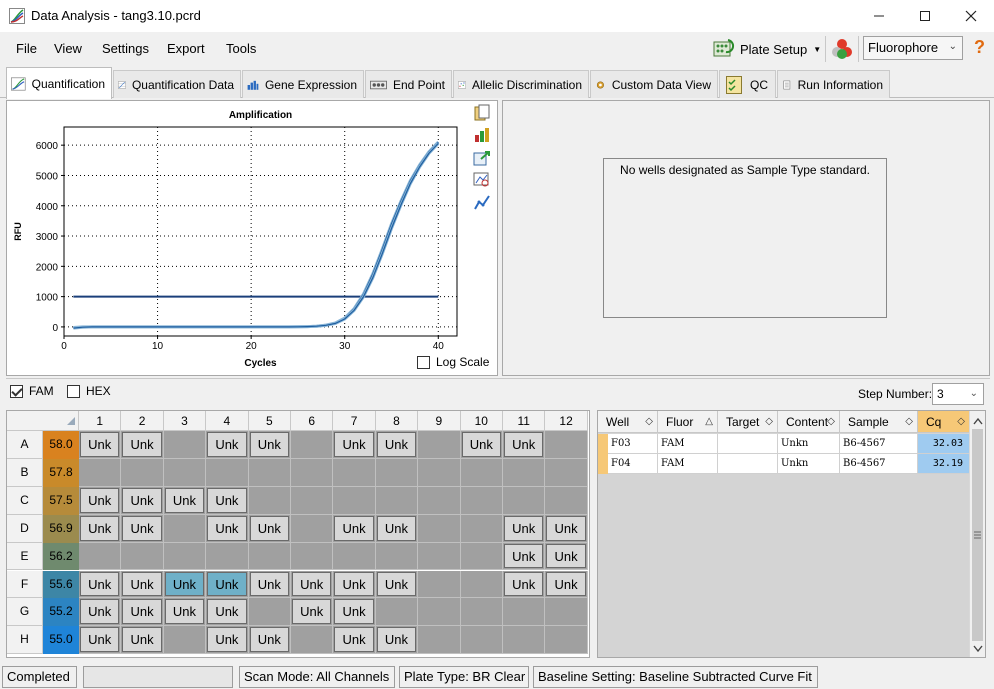 This screenshot has width=994, height=689. I want to click on plate-setup-button: Plate Setup ▼, so click(766, 49).